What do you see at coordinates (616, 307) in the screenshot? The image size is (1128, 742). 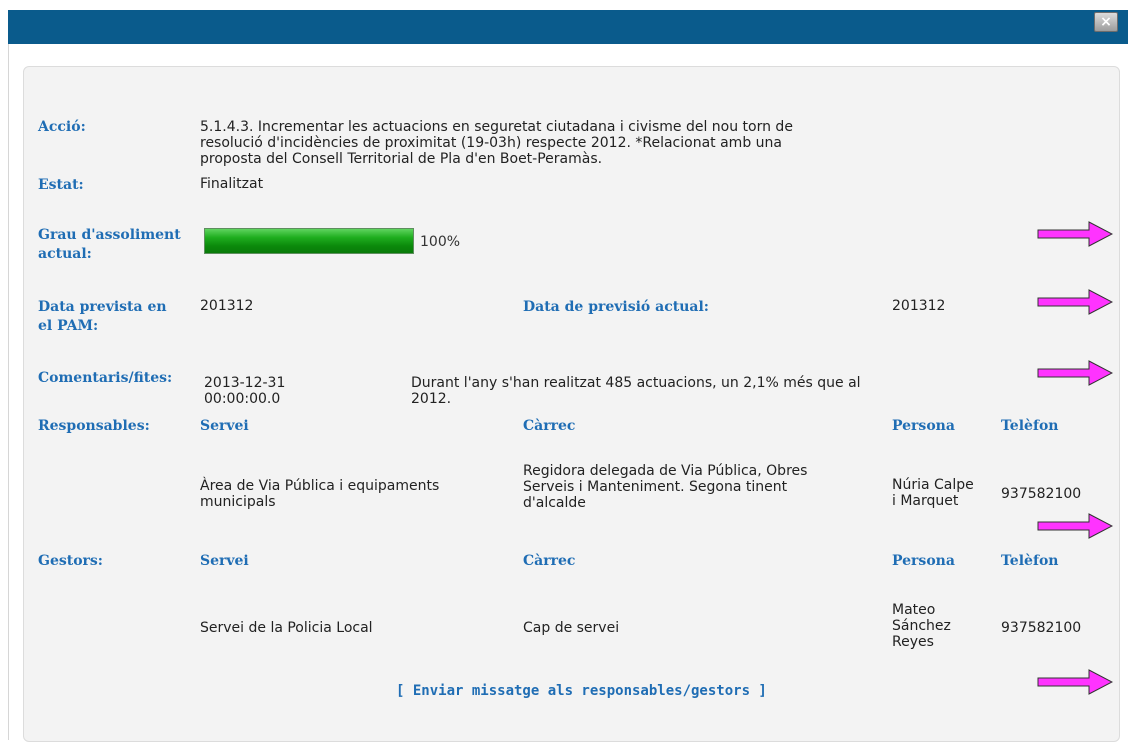 I see `current-date-label: Data de previsió actual:` at bounding box center [616, 307].